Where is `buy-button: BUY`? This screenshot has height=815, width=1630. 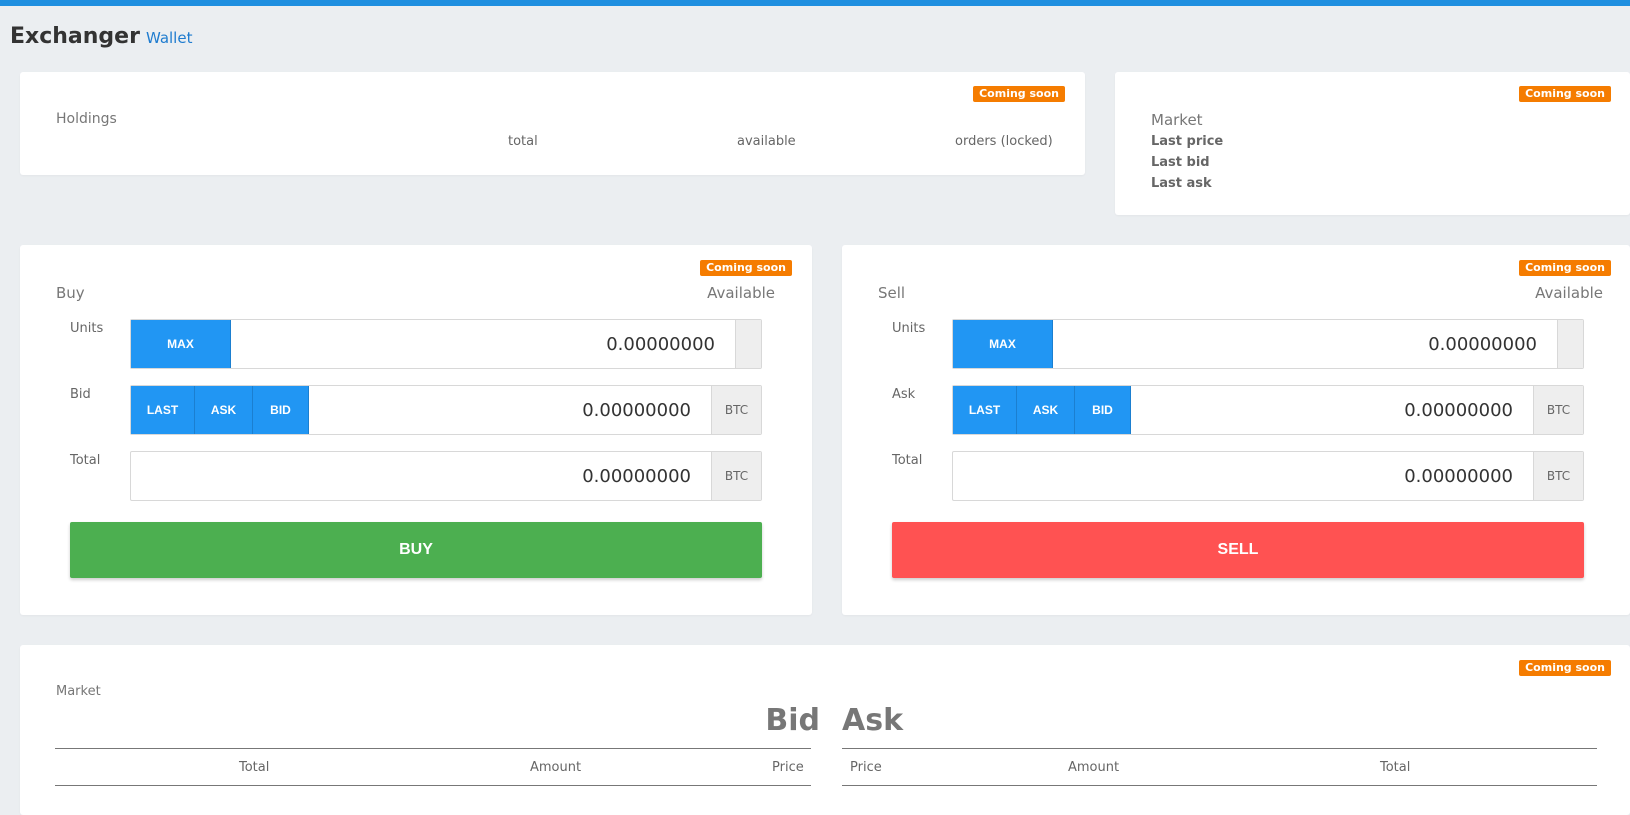 buy-button: BUY is located at coordinates (416, 550).